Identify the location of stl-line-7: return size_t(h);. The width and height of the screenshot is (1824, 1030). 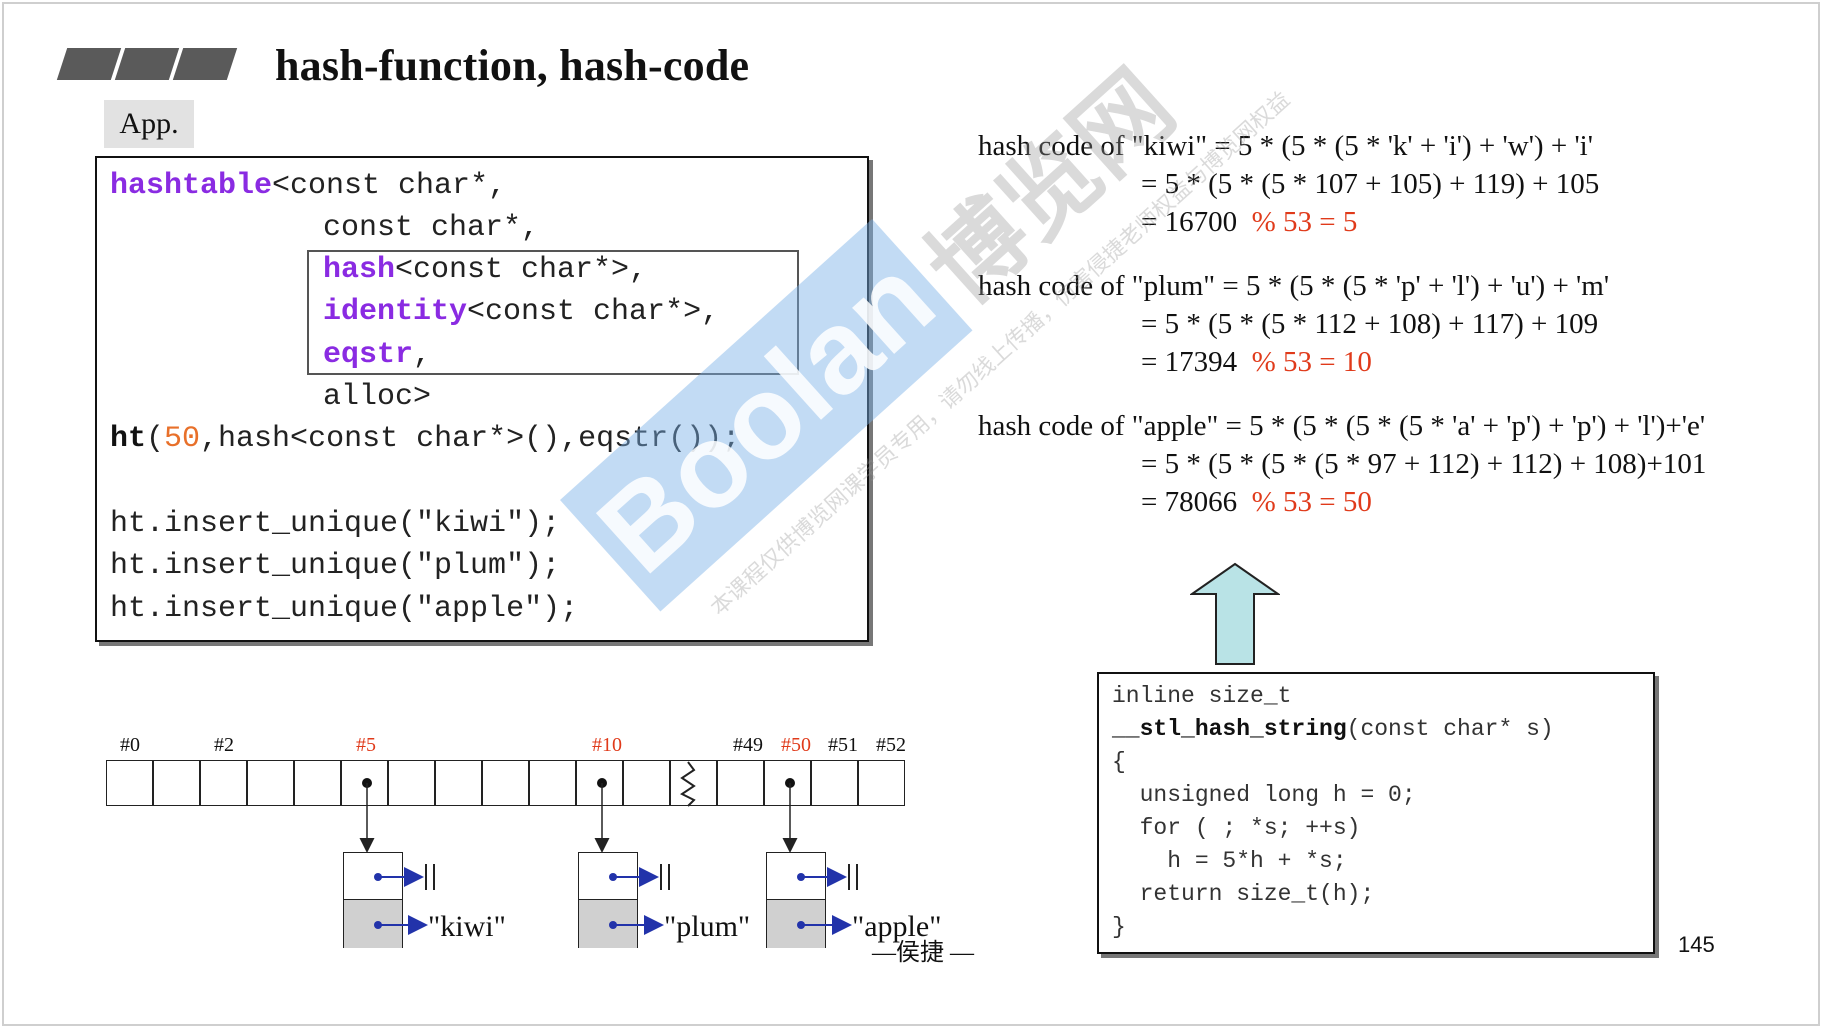
(1243, 894).